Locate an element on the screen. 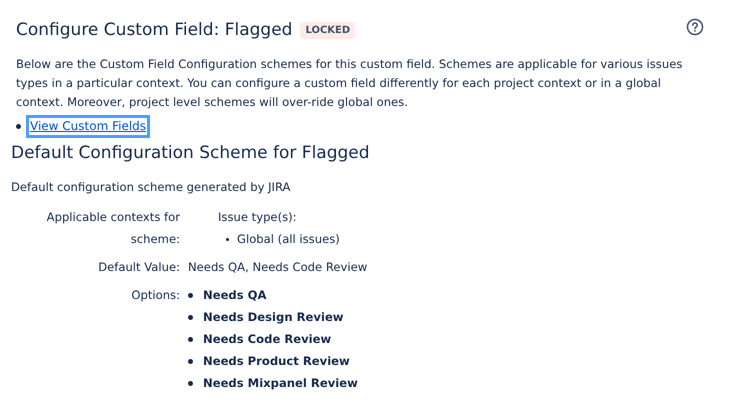 The image size is (738, 415). option-text: Needs Product Review is located at coordinates (276, 361).